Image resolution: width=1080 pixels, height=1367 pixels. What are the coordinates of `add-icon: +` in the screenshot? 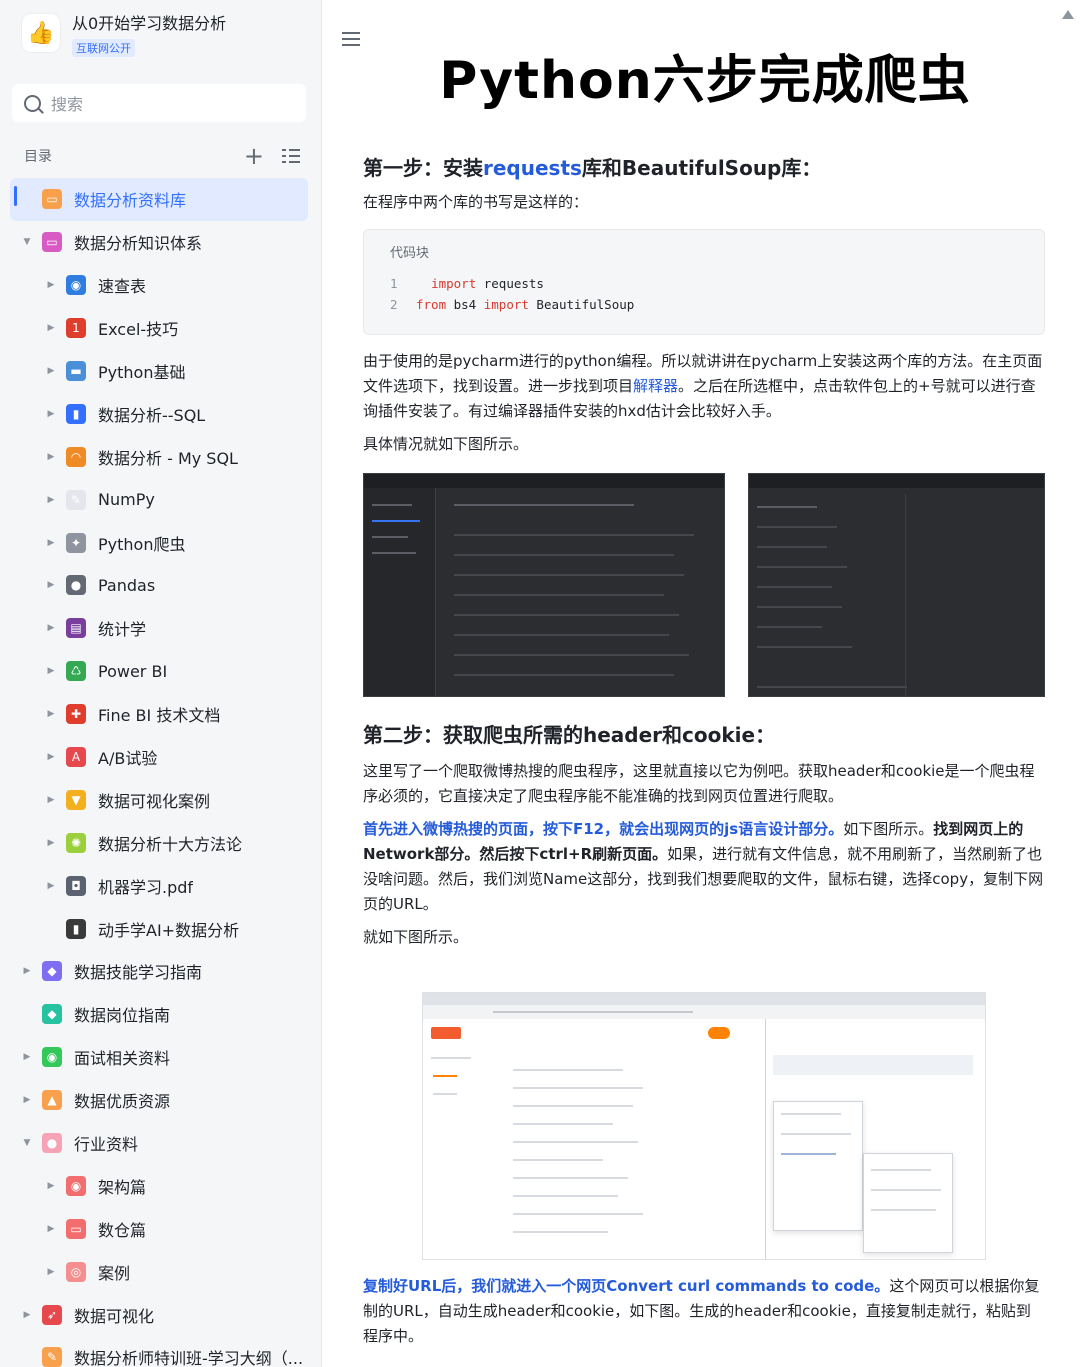 It's located at (254, 156).